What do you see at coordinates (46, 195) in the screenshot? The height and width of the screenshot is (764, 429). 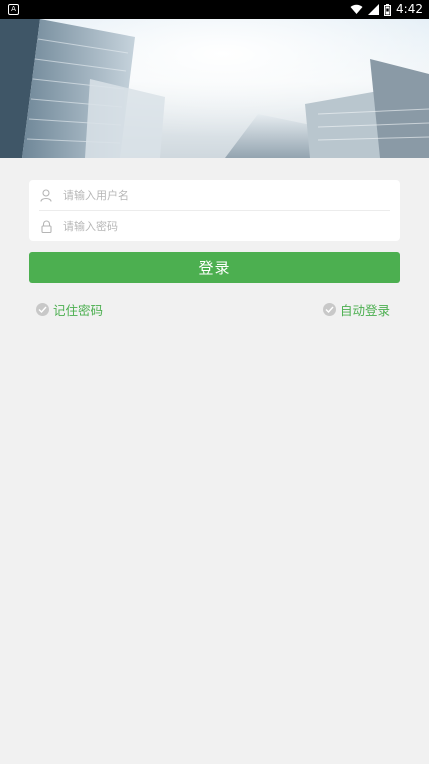 I see `user-icon` at bounding box center [46, 195].